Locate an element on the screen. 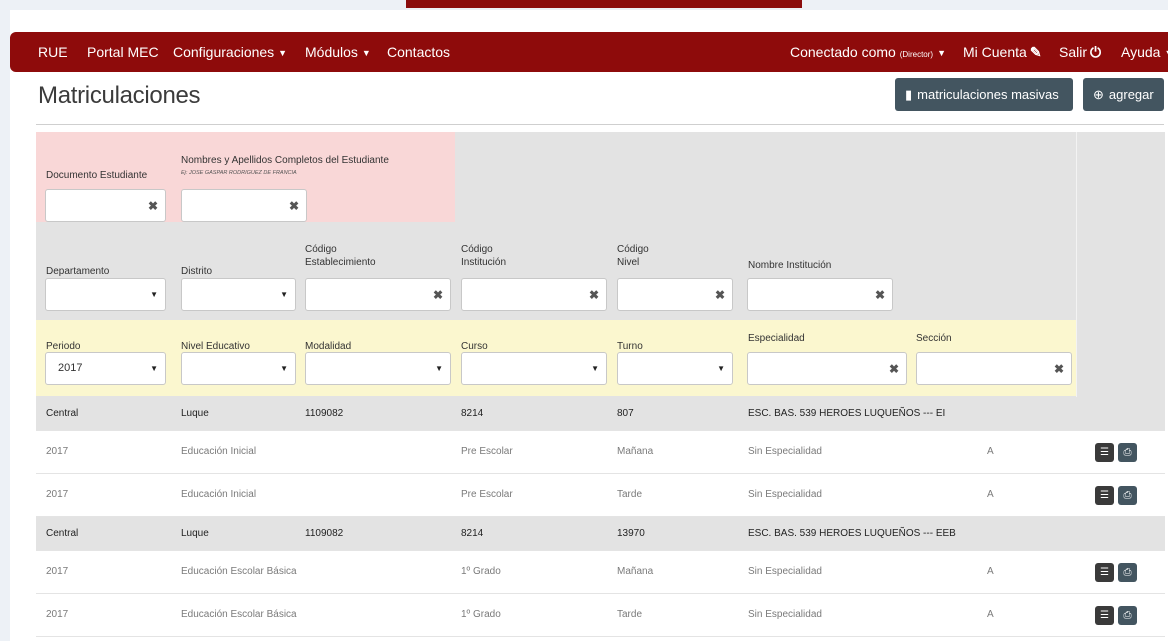  nav-item-rue: RUE is located at coordinates (53, 52).